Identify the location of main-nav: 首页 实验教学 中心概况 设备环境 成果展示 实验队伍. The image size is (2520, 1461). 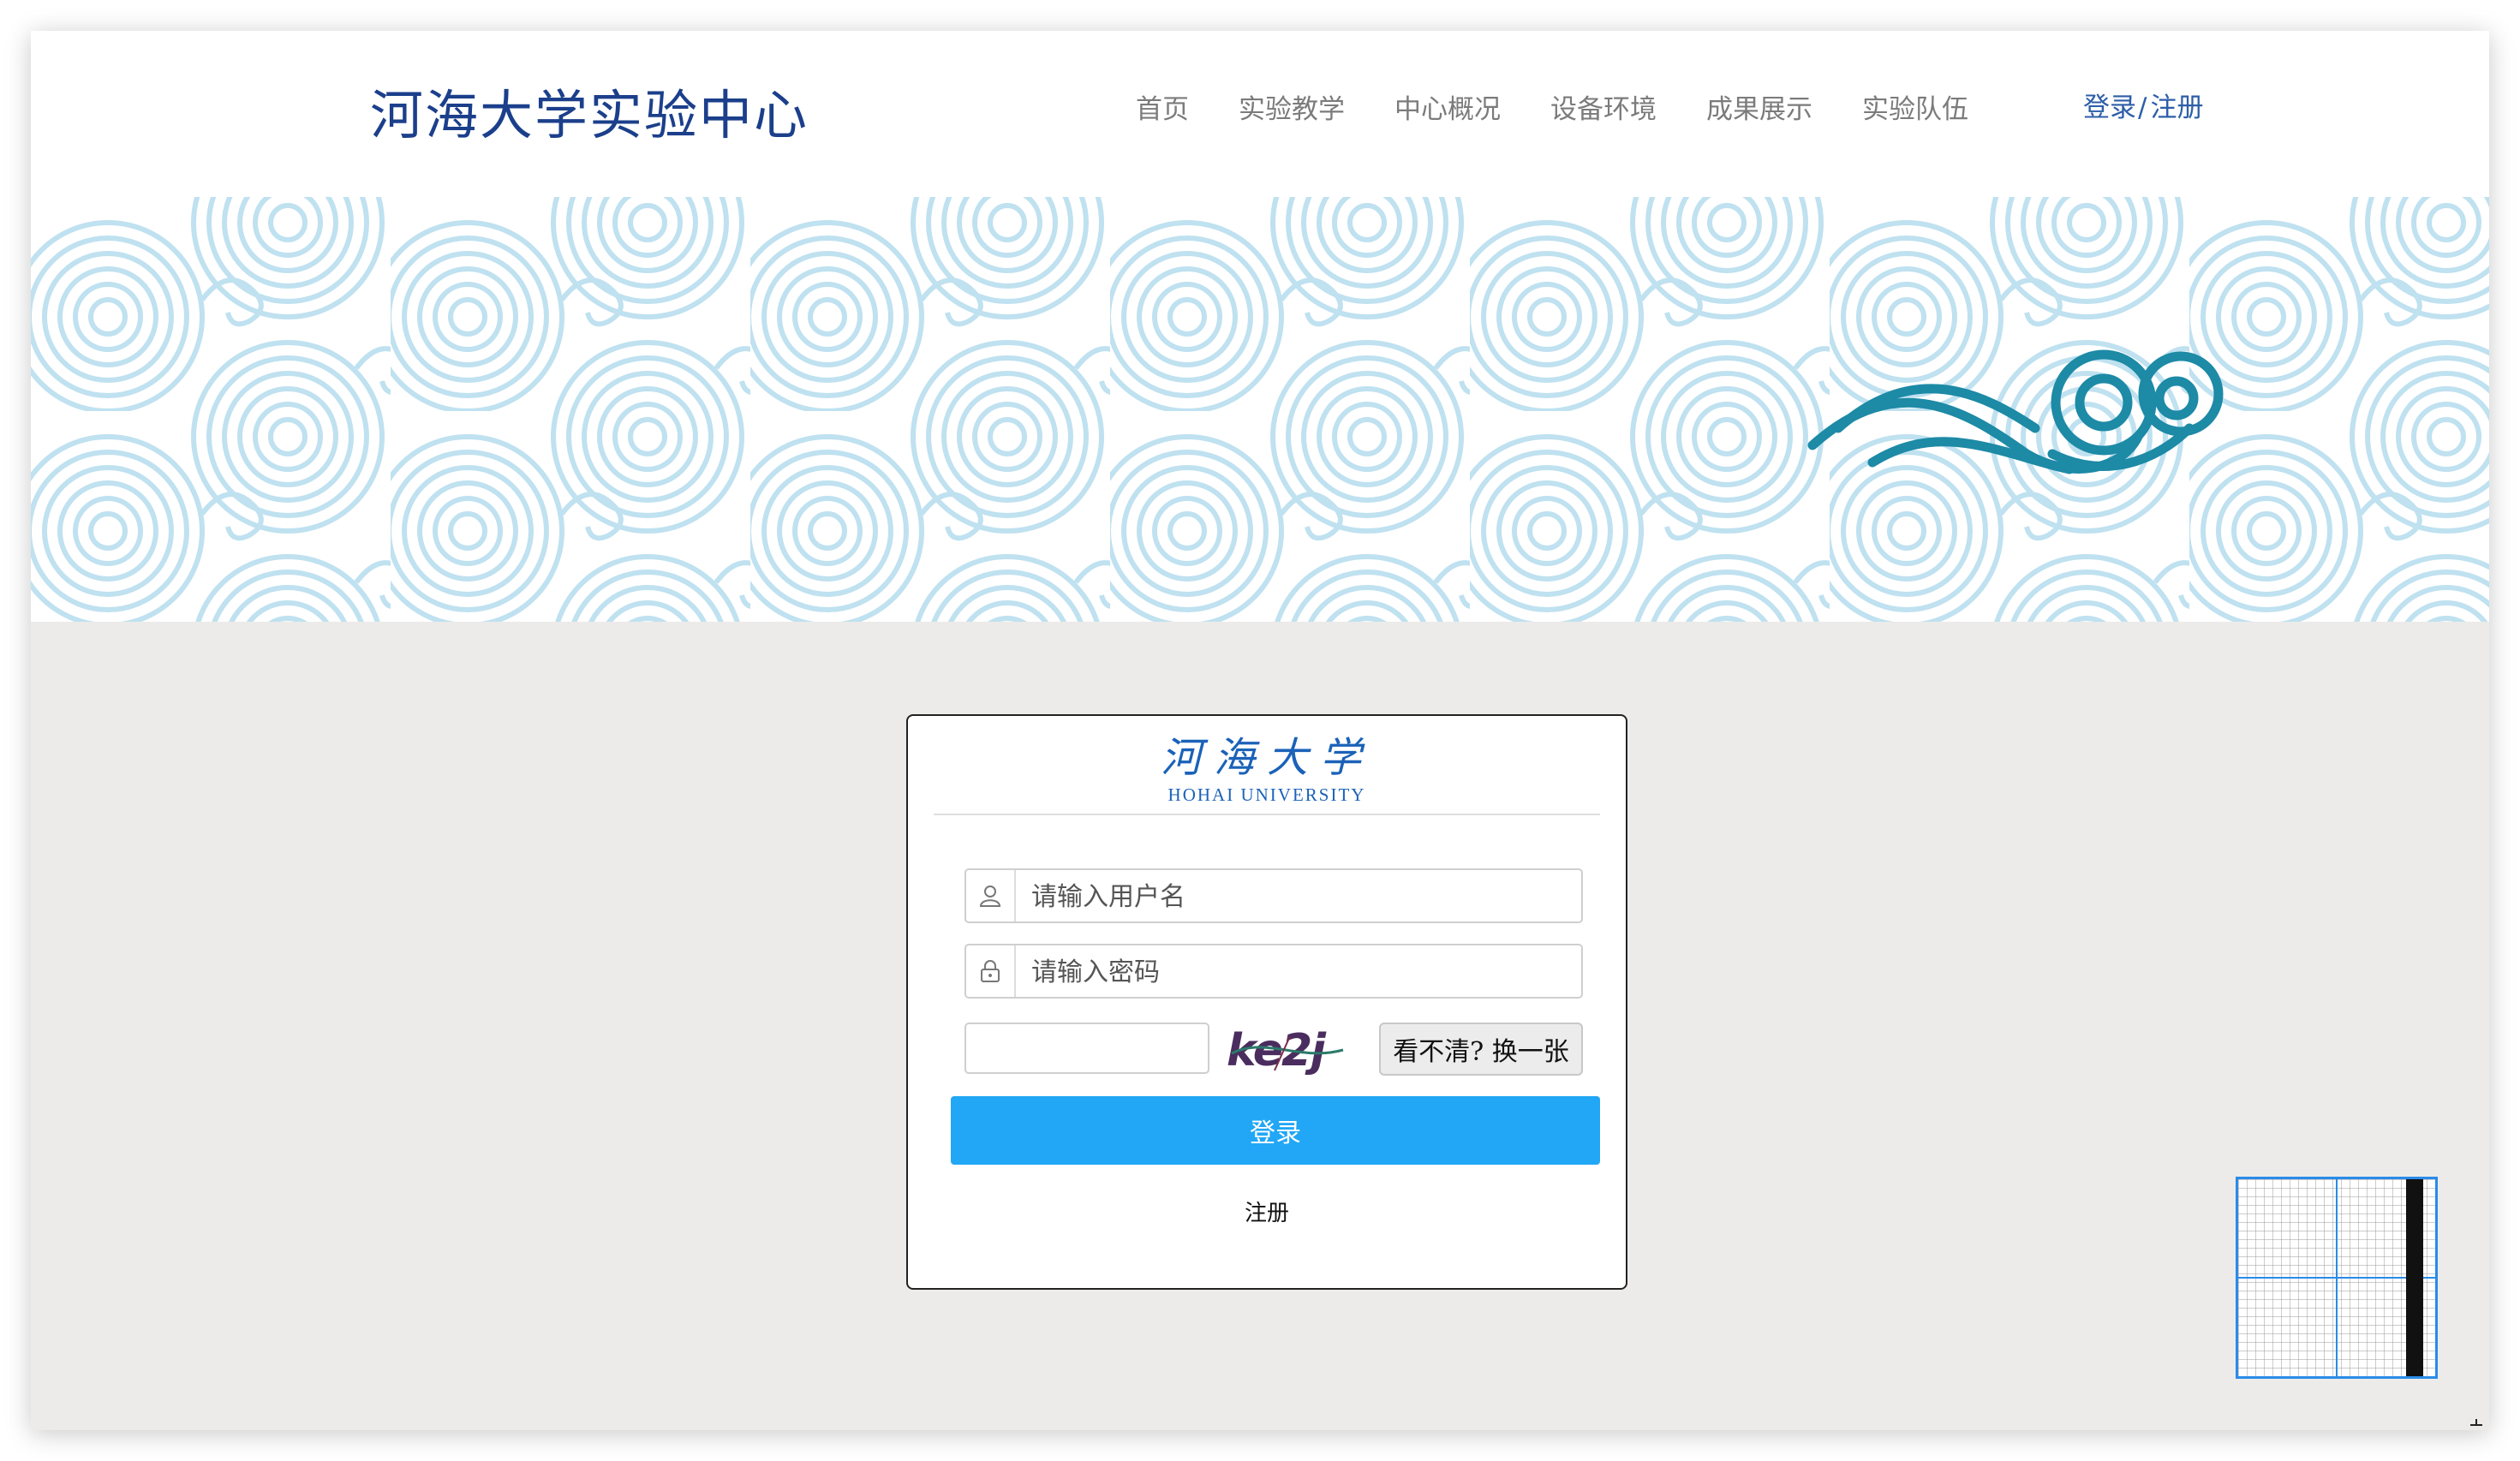
(1577, 106).